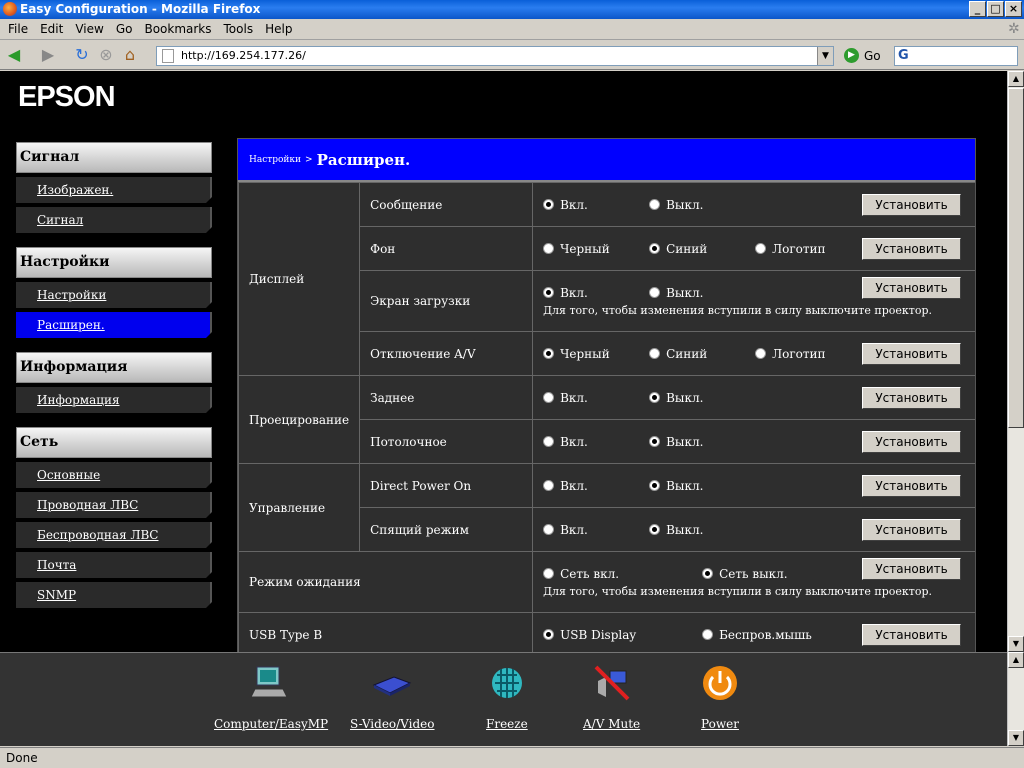 This screenshot has width=1024, height=768. What do you see at coordinates (89, 29) in the screenshot?
I see `menu-view: View` at bounding box center [89, 29].